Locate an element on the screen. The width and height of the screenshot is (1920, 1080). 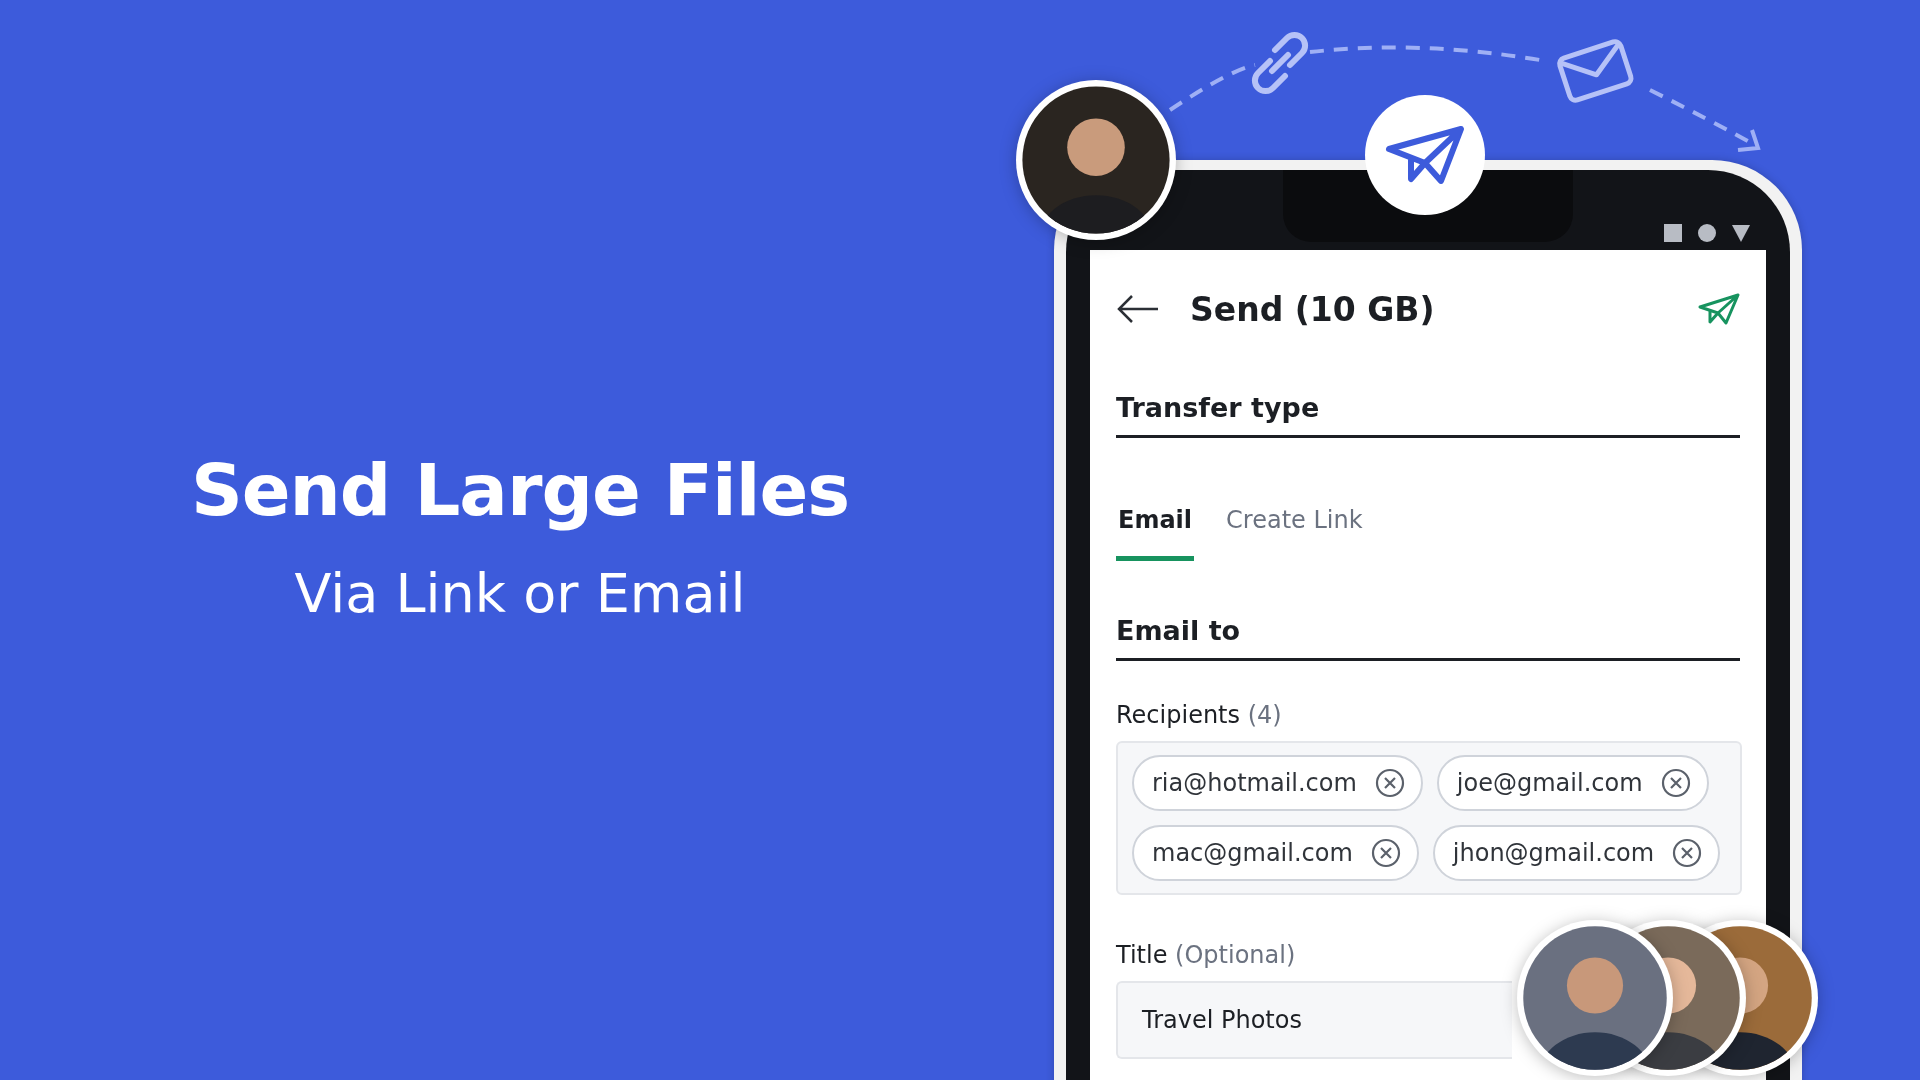
recipients-field: ria@hotmail.com joe@gmail.com mac@gmail.com jhon@gmail.com is located at coordinates (1429, 818).